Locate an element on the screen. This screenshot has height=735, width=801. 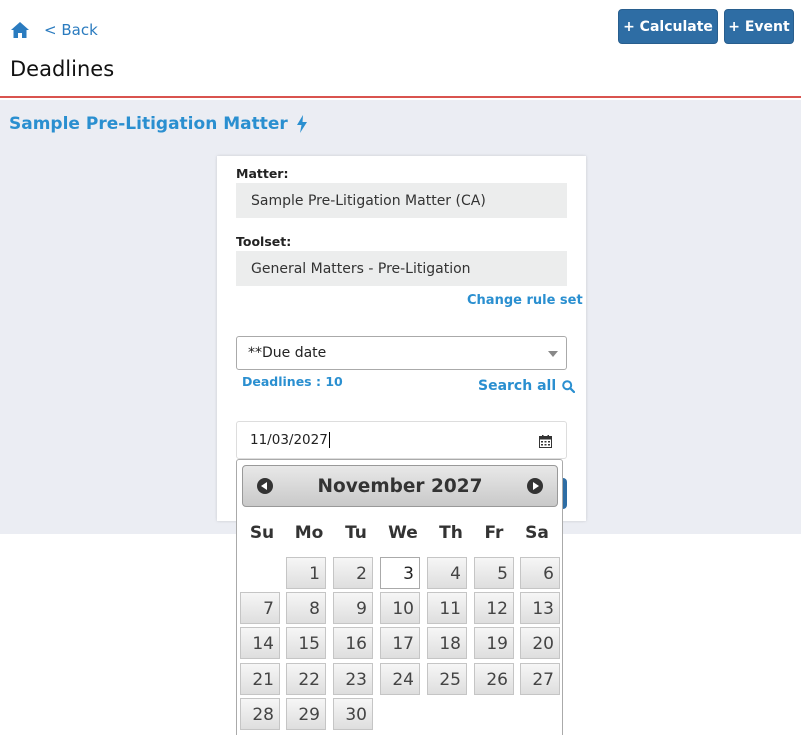
calendar-day: 1 is located at coordinates (306, 573).